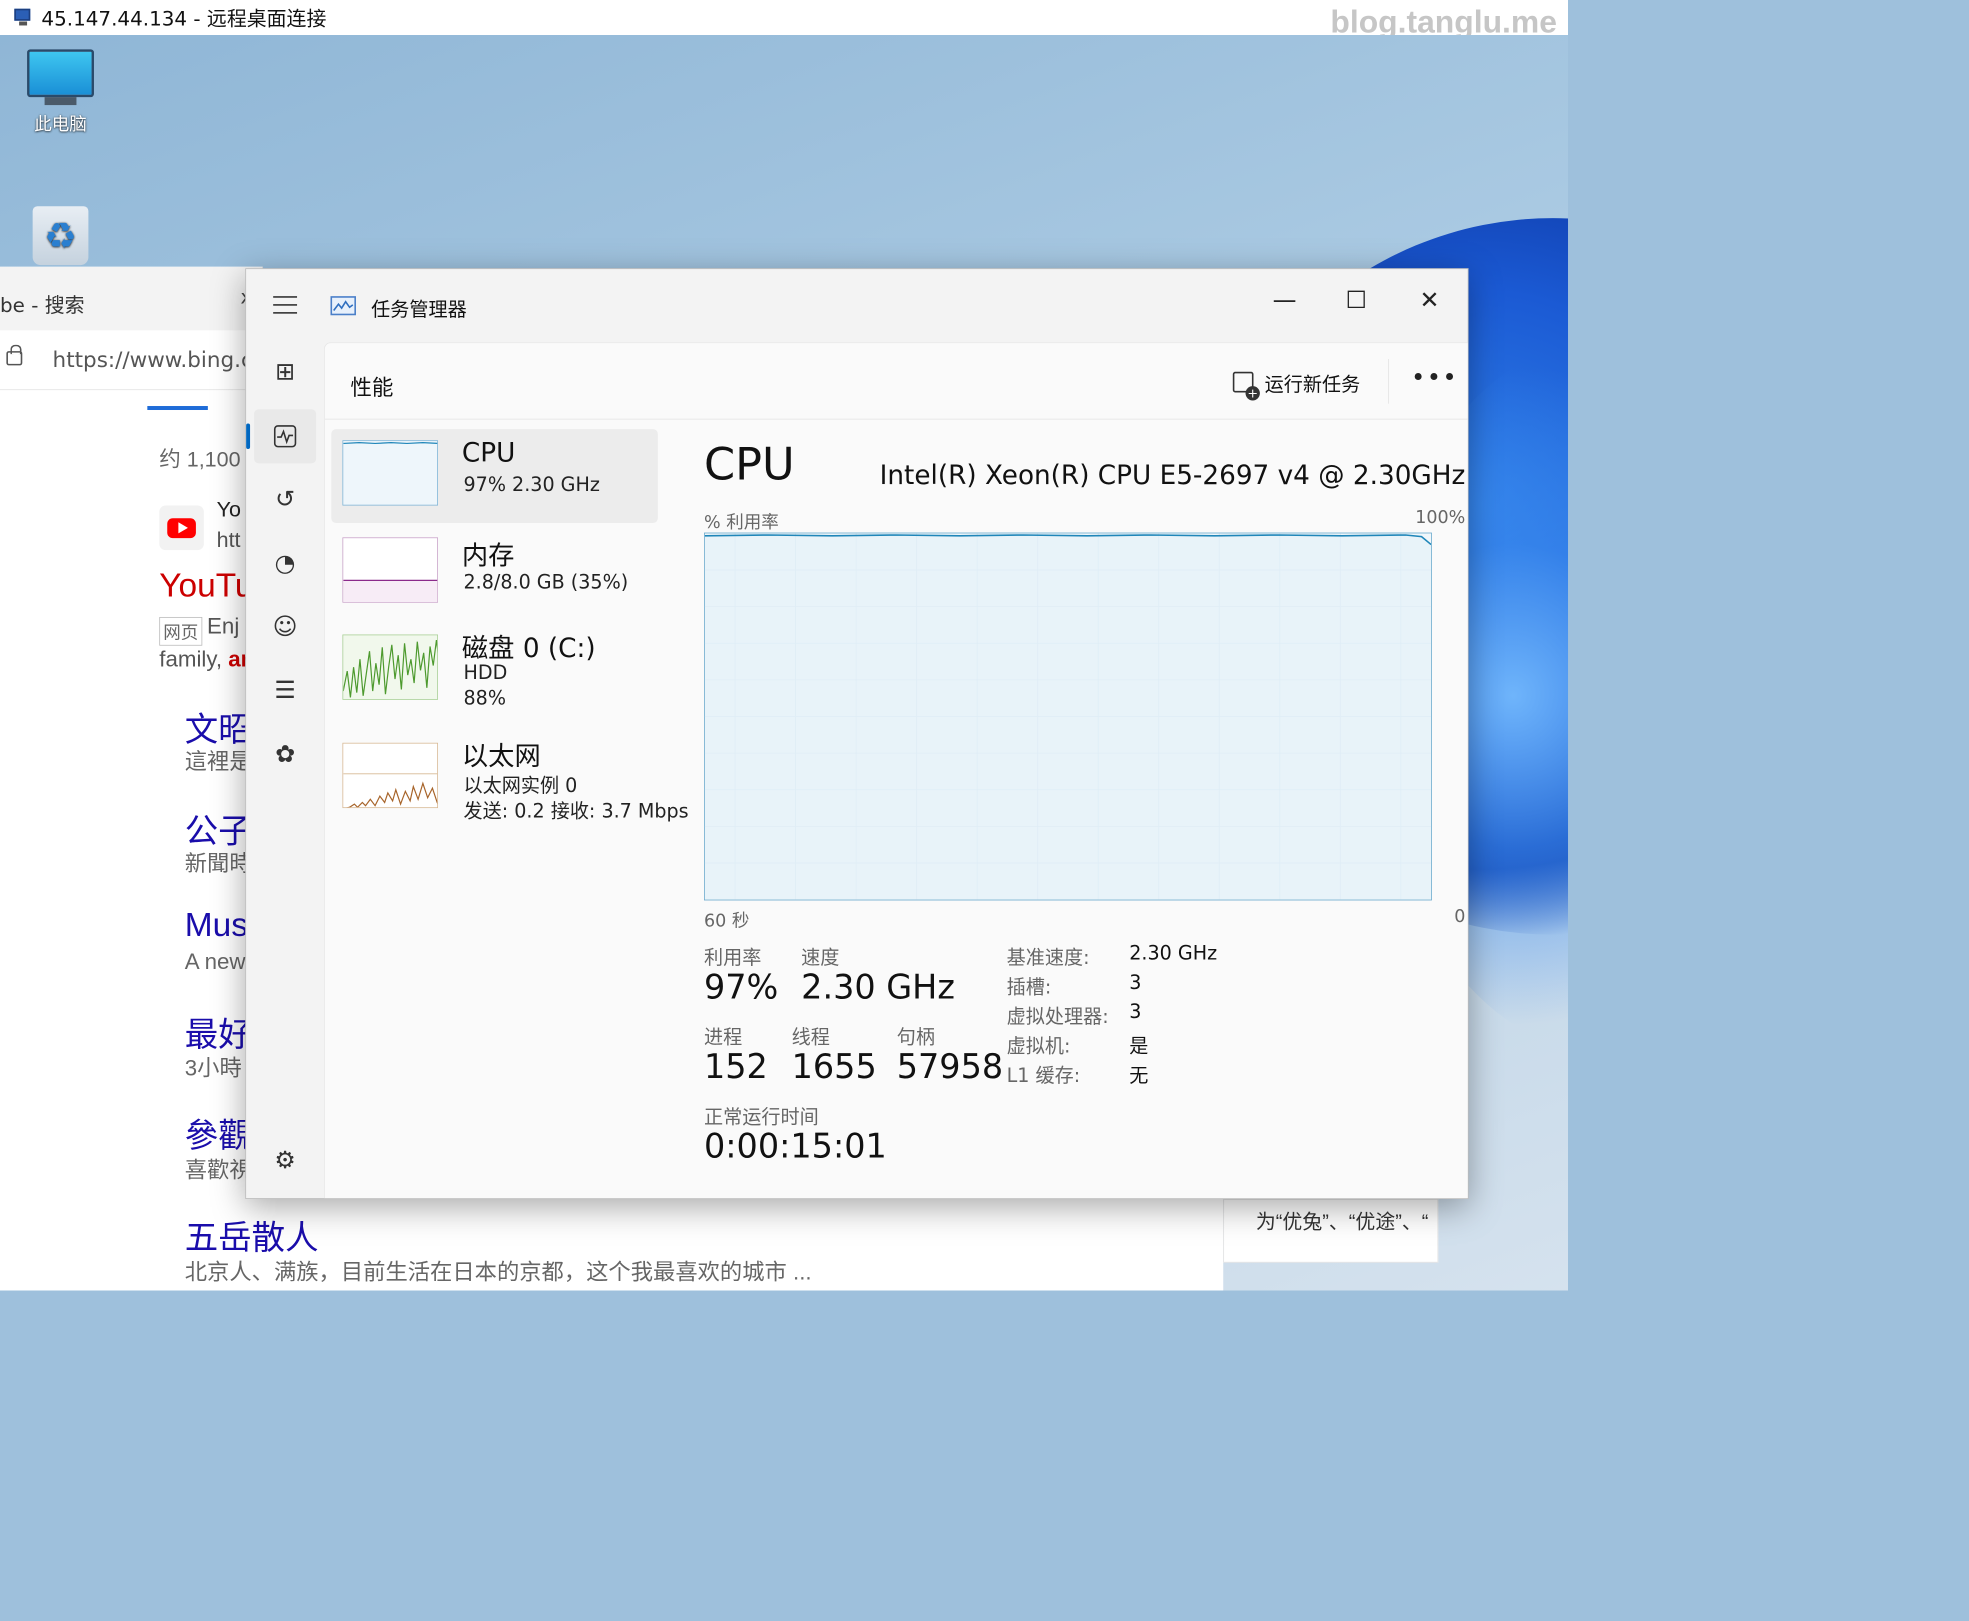  Describe the element at coordinates (1388, 381) in the screenshot. I see `header-divider` at that location.